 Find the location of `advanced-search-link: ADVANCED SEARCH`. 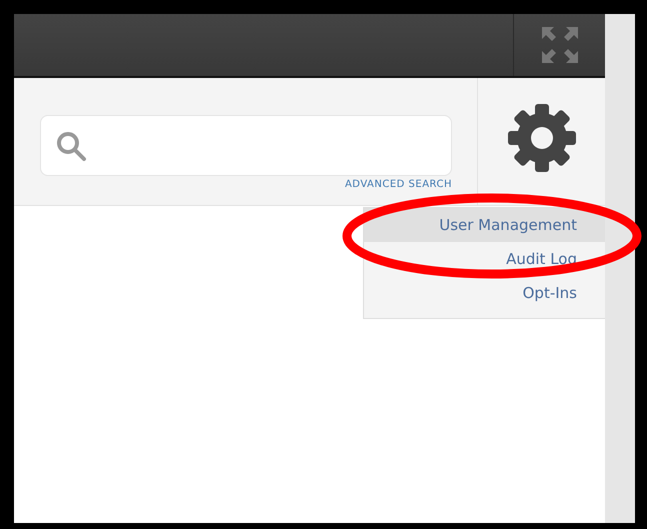

advanced-search-link: ADVANCED SEARCH is located at coordinates (398, 184).